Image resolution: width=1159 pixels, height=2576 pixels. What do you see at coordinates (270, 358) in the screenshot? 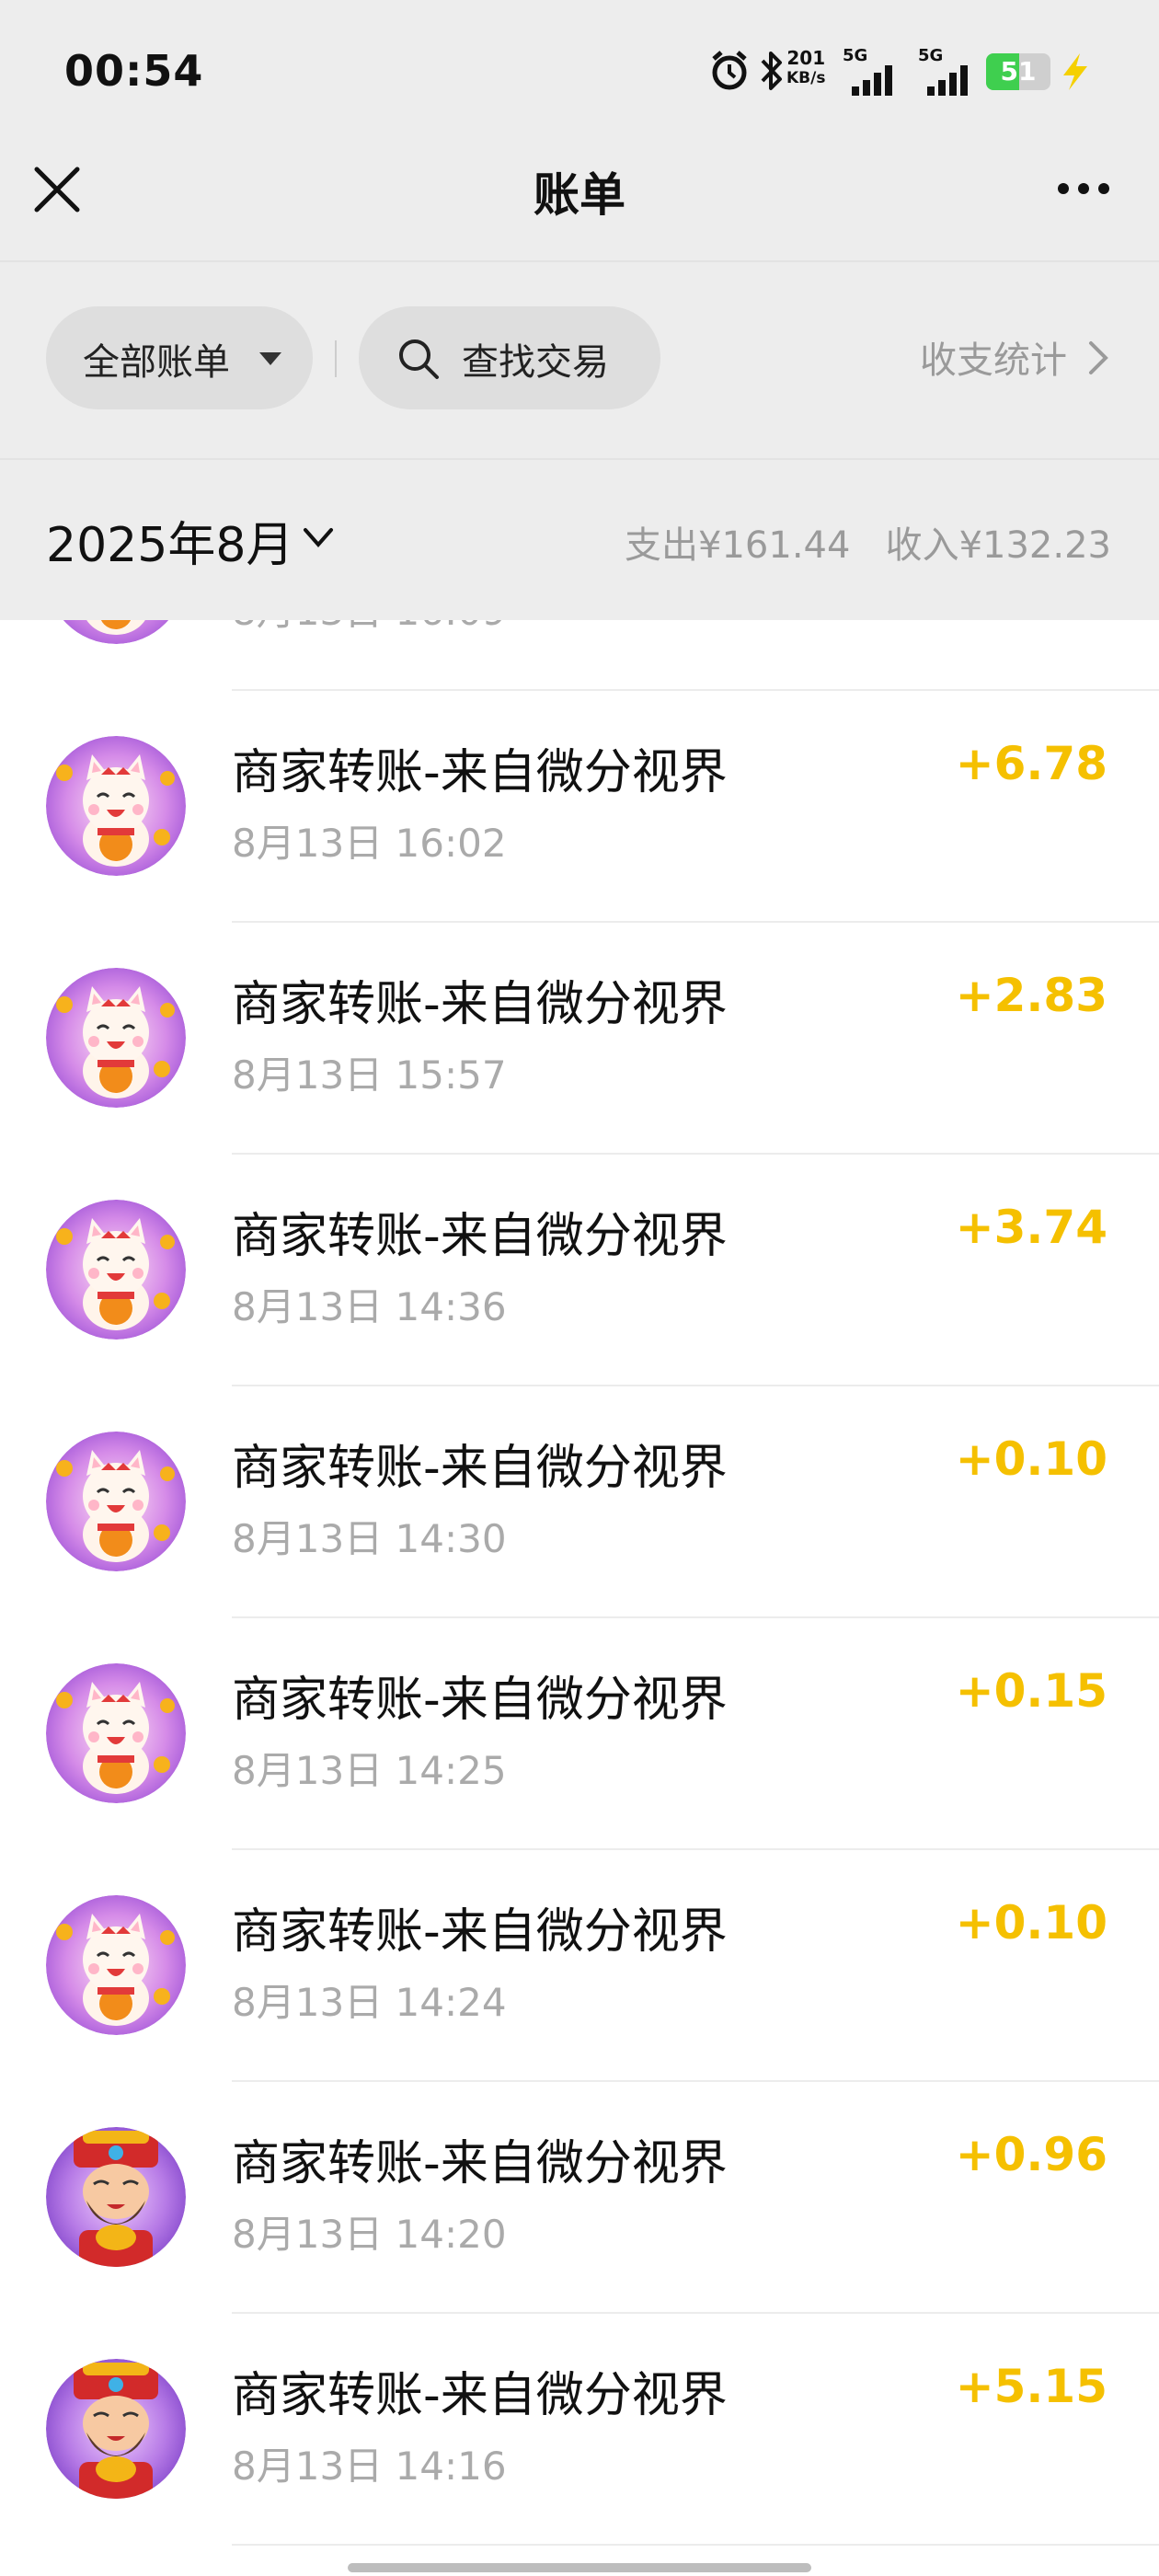
I see `caret-down-icon` at bounding box center [270, 358].